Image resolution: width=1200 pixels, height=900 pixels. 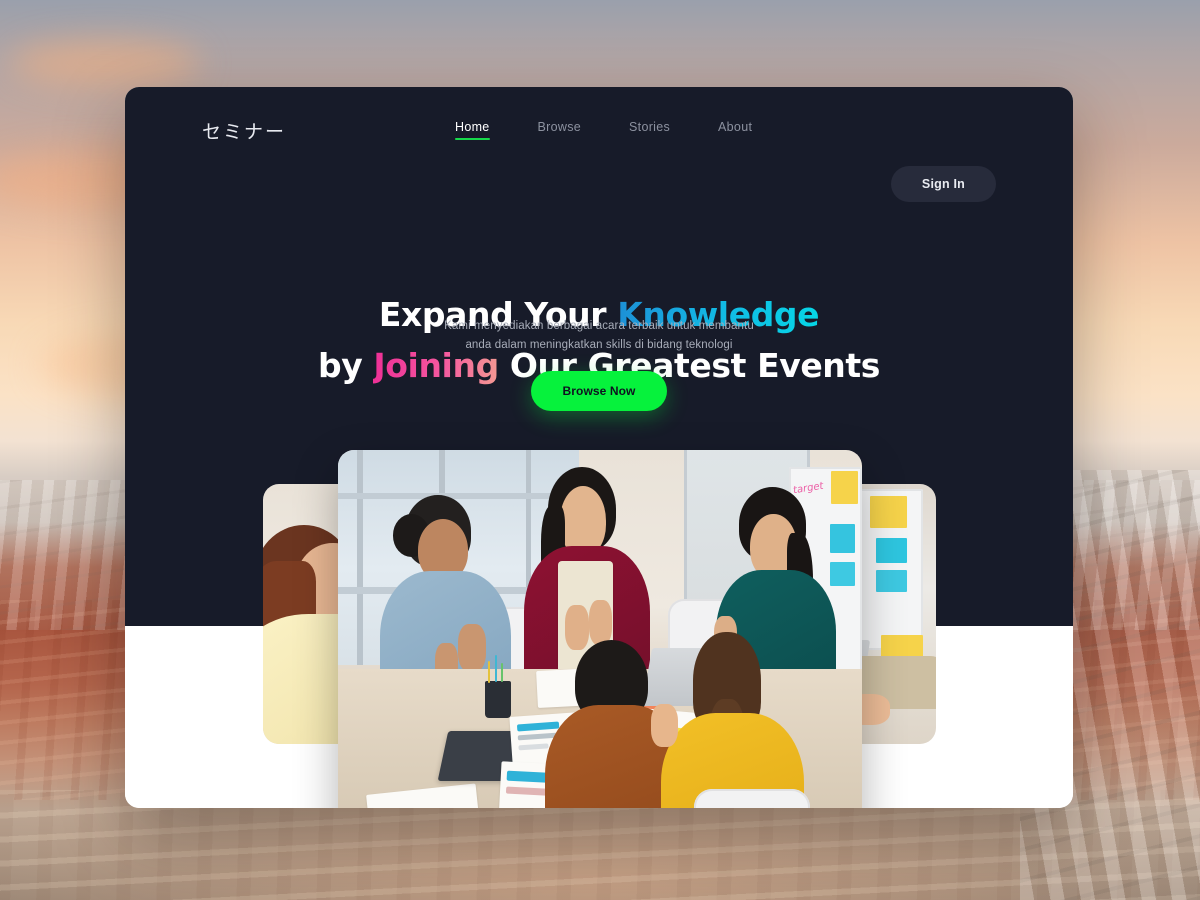 What do you see at coordinates (497, 687) in the screenshot?
I see `table-pen-cup` at bounding box center [497, 687].